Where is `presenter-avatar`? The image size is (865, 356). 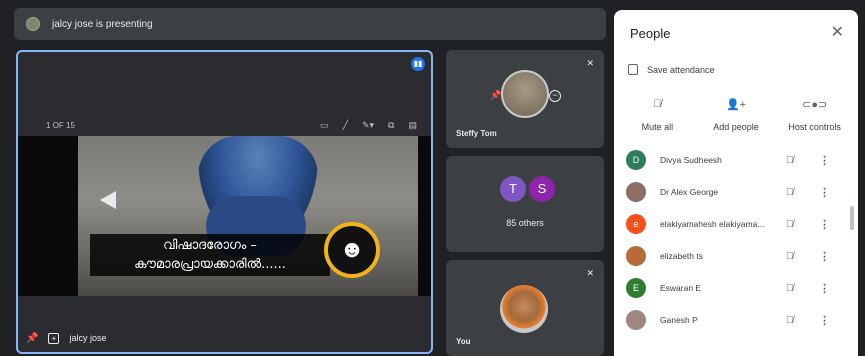 presenter-avatar is located at coordinates (33, 24).